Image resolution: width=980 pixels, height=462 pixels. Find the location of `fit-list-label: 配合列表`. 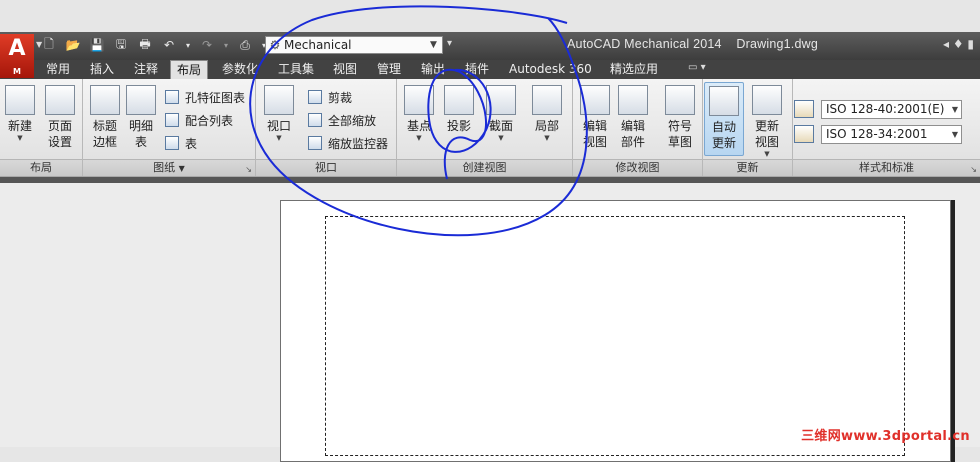

fit-list-label: 配合列表 is located at coordinates (209, 120).